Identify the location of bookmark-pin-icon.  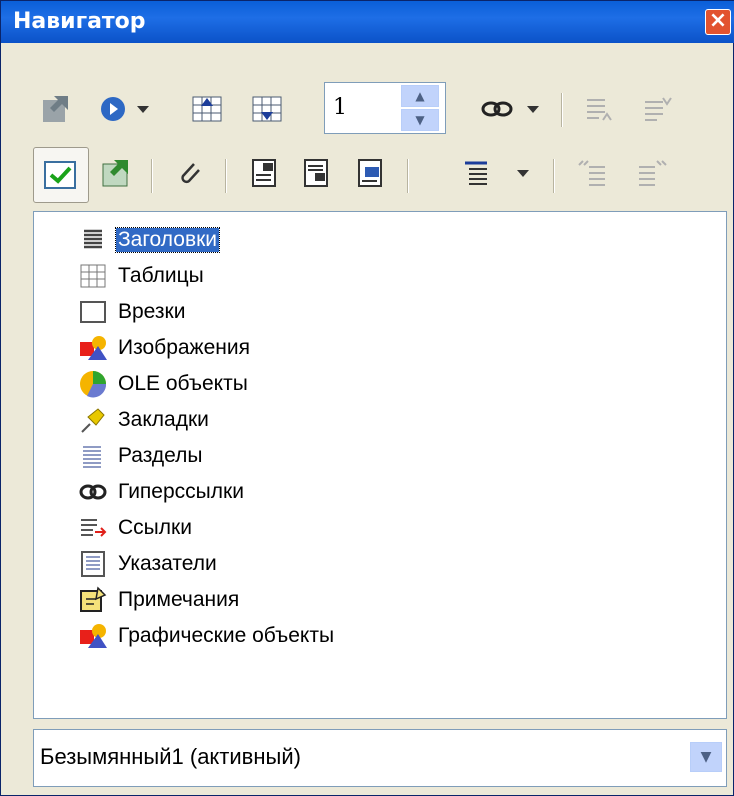
(93, 420).